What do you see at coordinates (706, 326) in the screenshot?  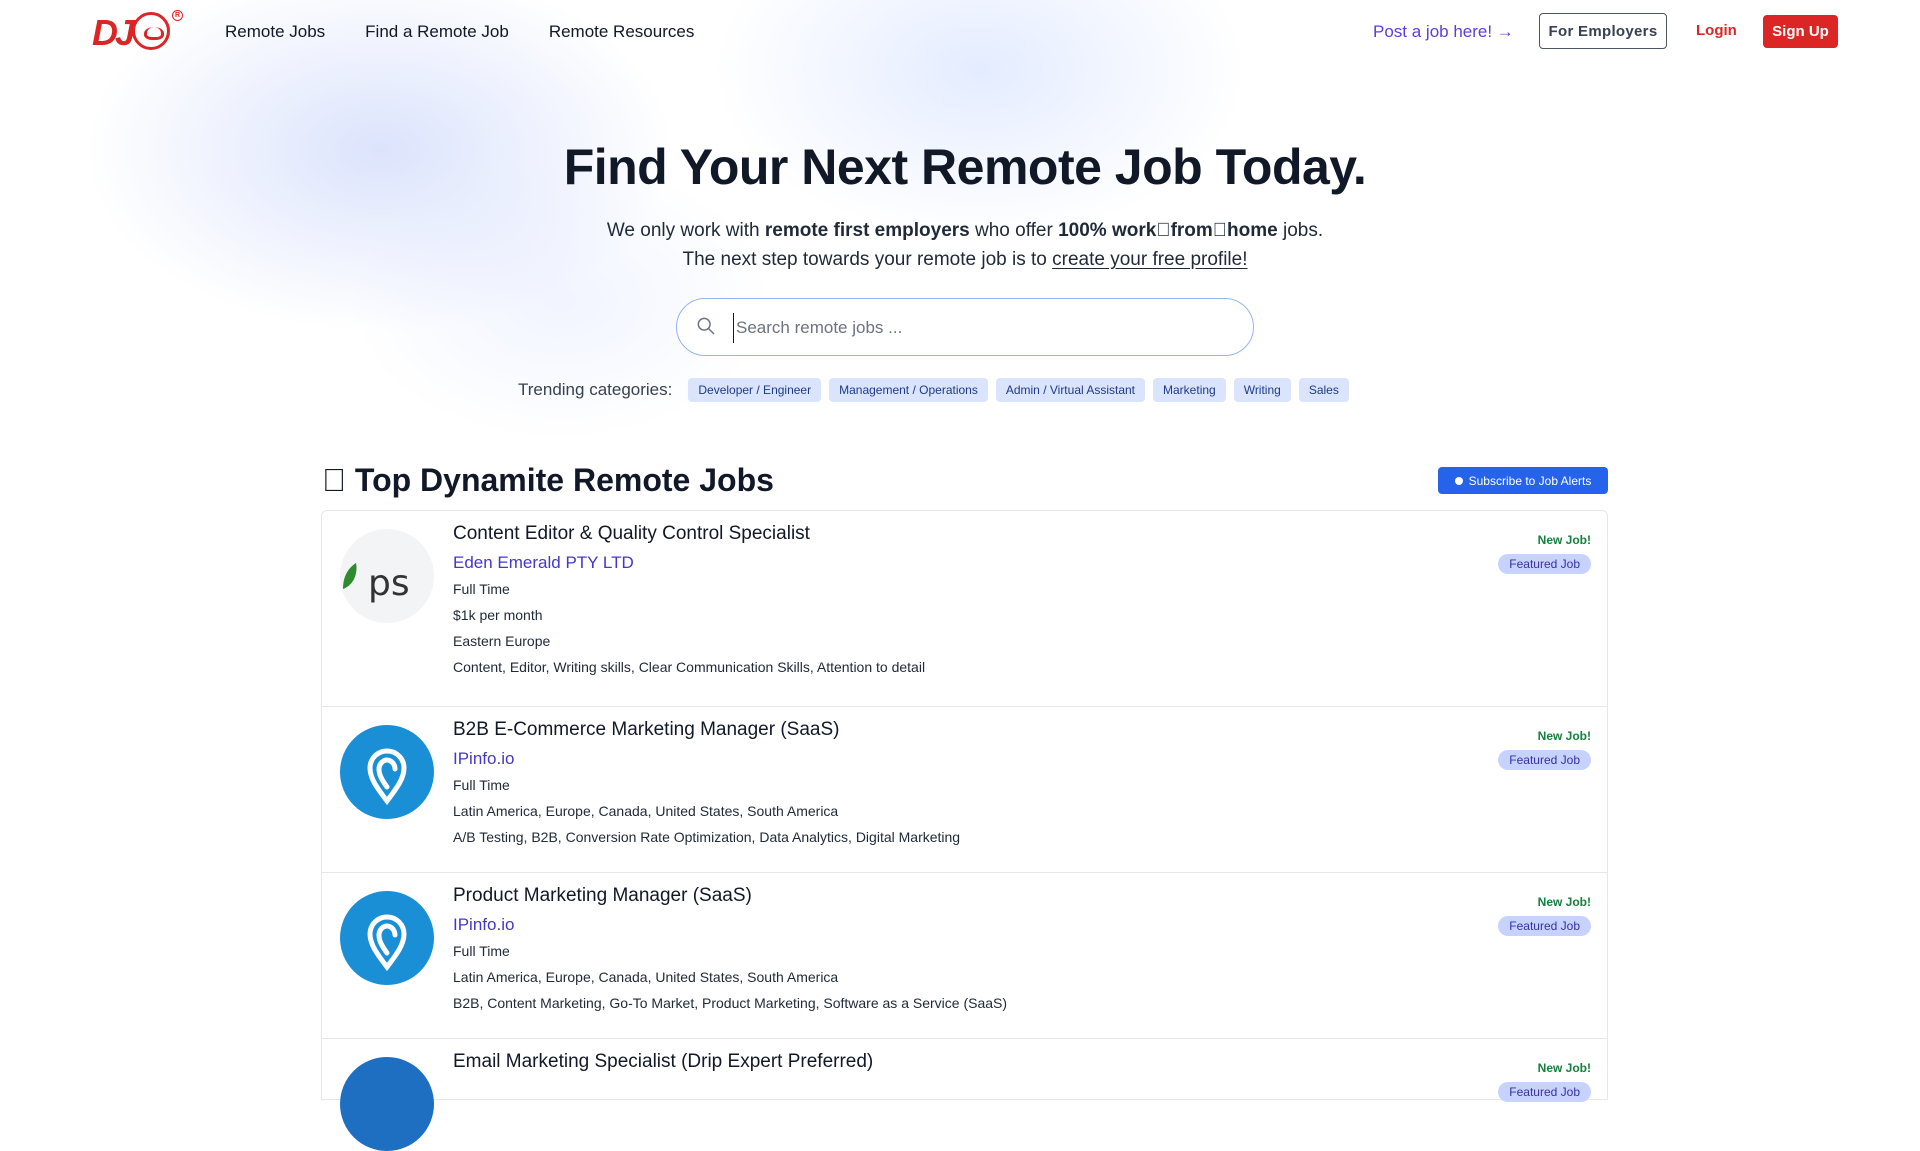 I see `search-icon` at bounding box center [706, 326].